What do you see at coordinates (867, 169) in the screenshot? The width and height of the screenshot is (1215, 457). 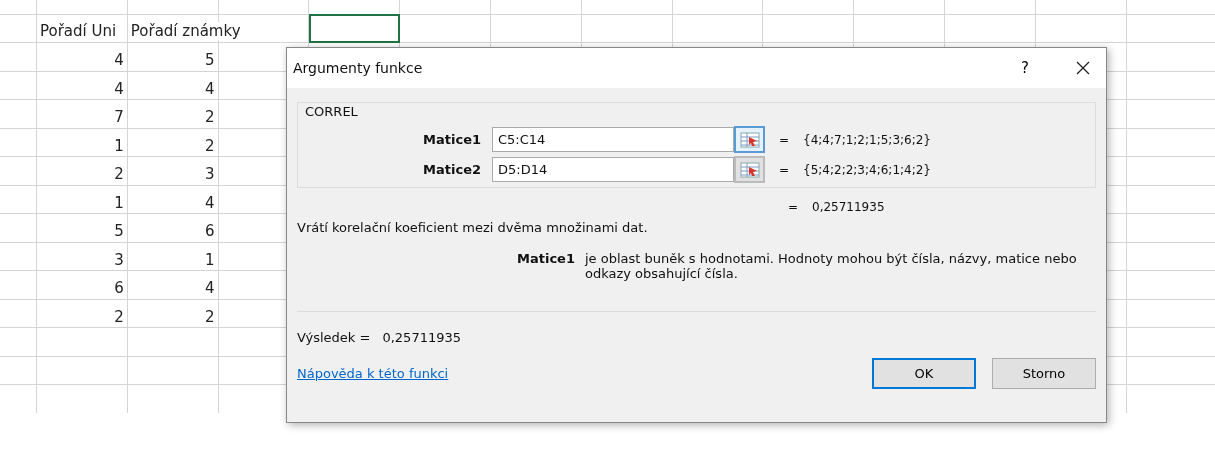 I see `argument-value: {5;4;2;2;3;4;6;1;4;2}` at bounding box center [867, 169].